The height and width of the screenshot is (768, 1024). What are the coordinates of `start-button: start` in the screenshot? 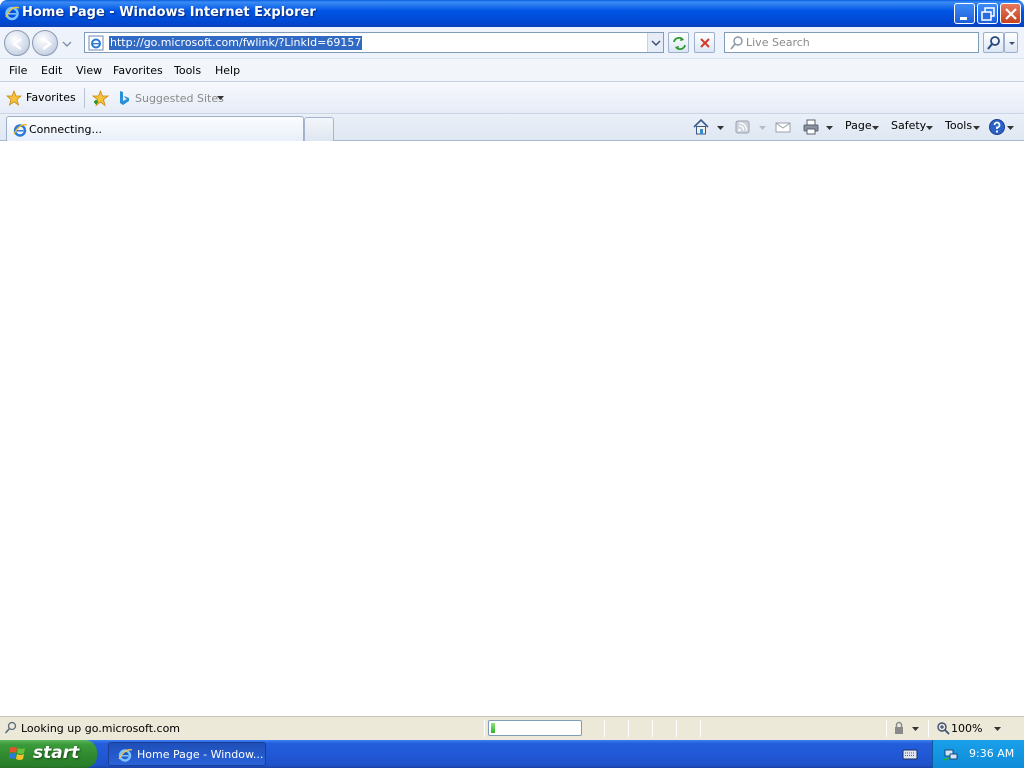 It's located at (48, 754).